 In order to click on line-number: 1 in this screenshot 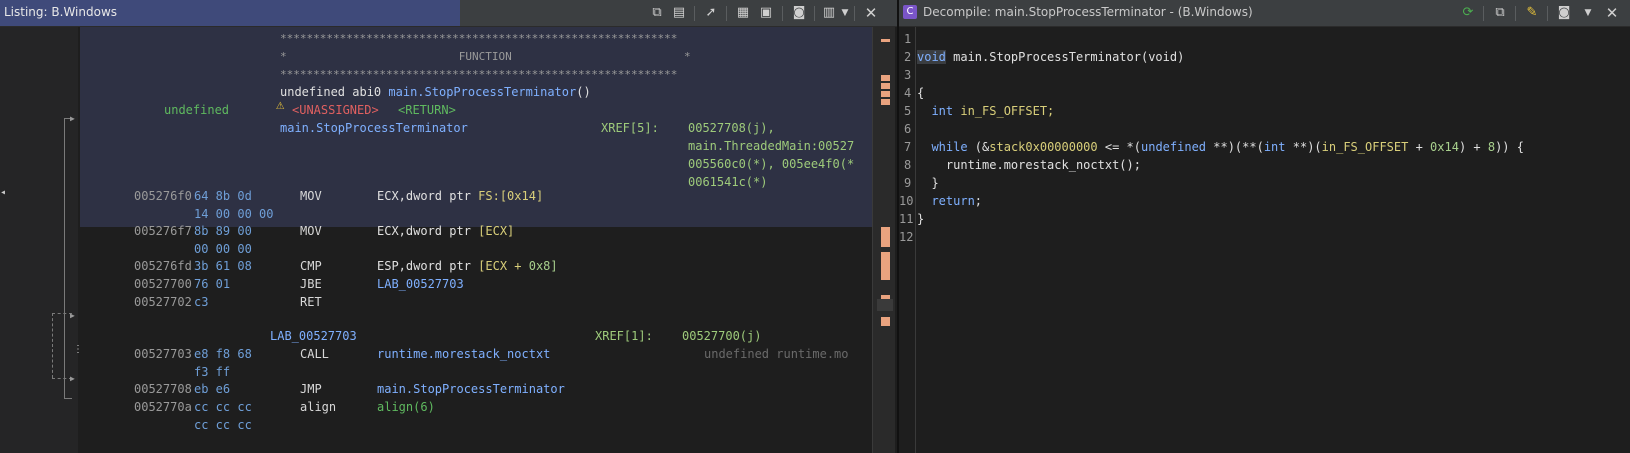, I will do `click(908, 39)`.